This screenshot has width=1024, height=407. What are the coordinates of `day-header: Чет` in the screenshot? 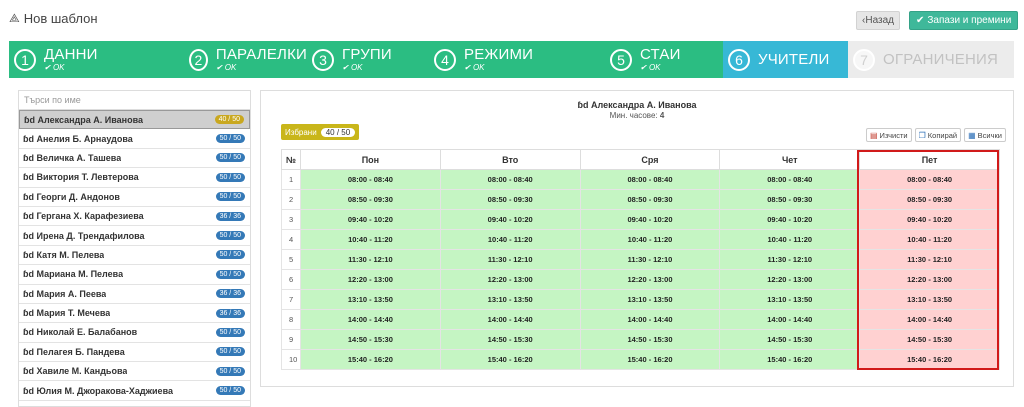 It's located at (790, 159).